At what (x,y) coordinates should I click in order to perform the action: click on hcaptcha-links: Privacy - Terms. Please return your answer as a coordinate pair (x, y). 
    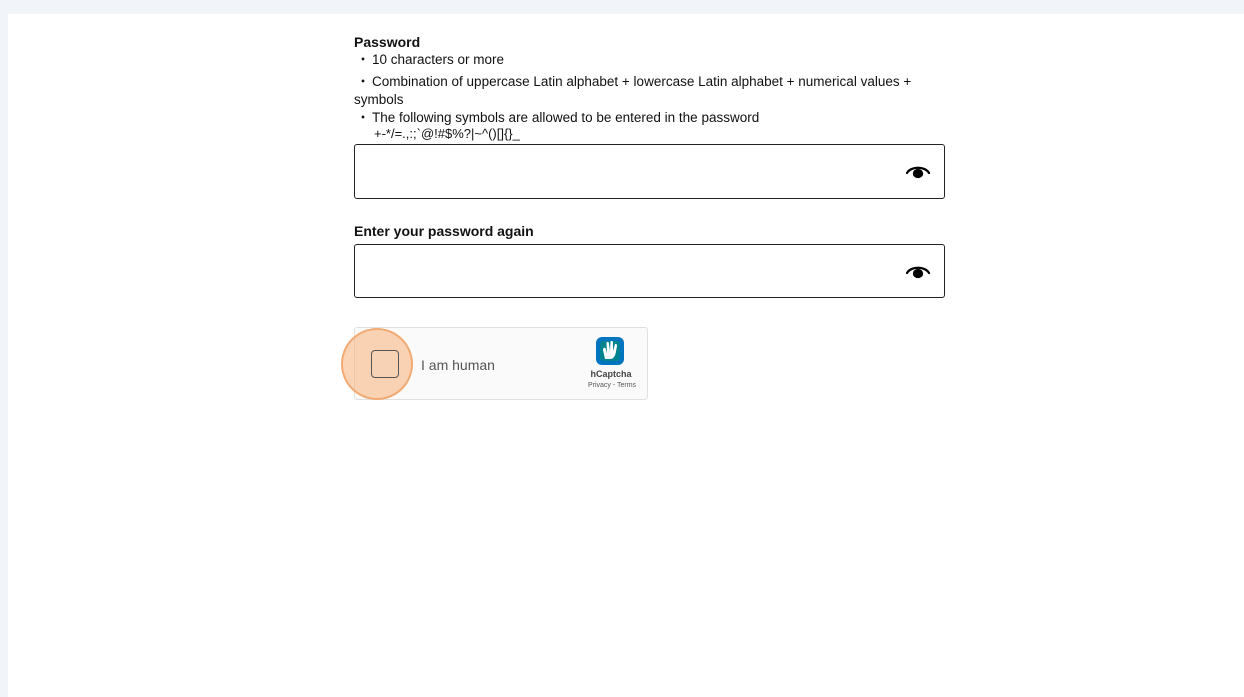
    Looking at the image, I should click on (612, 385).